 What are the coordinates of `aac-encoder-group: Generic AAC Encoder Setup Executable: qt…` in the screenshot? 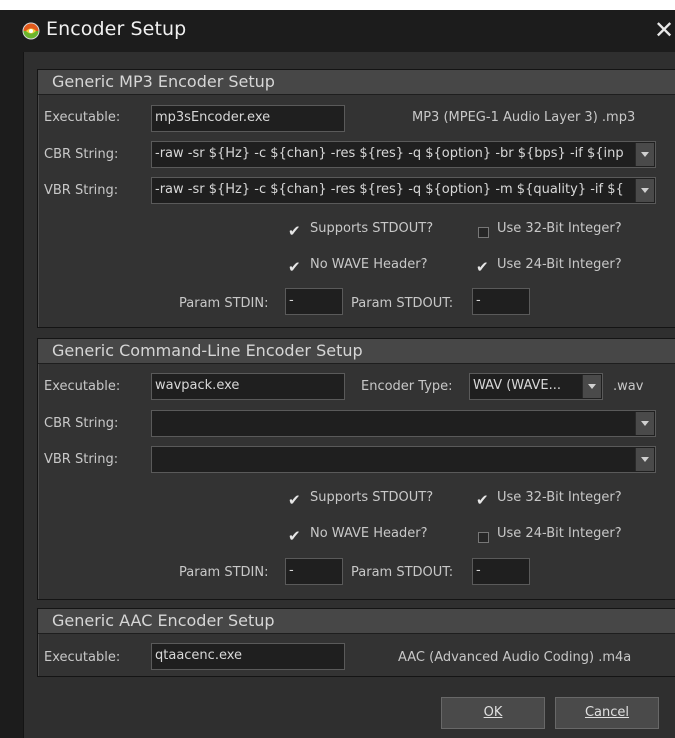 It's located at (356, 642).